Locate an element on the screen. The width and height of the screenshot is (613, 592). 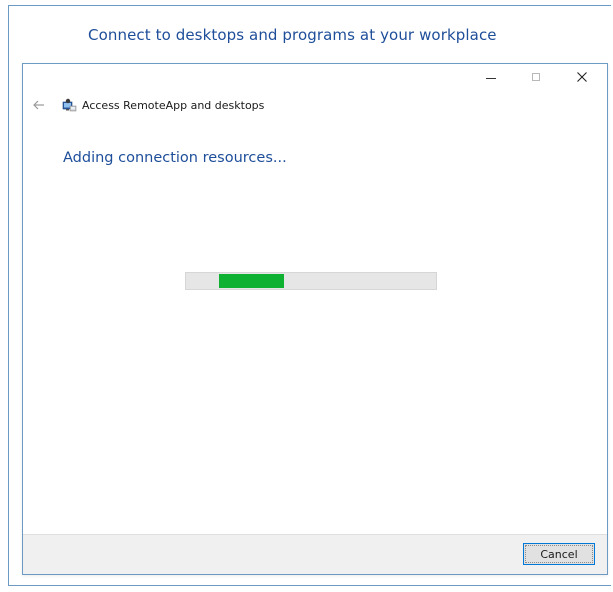
close-icon is located at coordinates (582, 77).